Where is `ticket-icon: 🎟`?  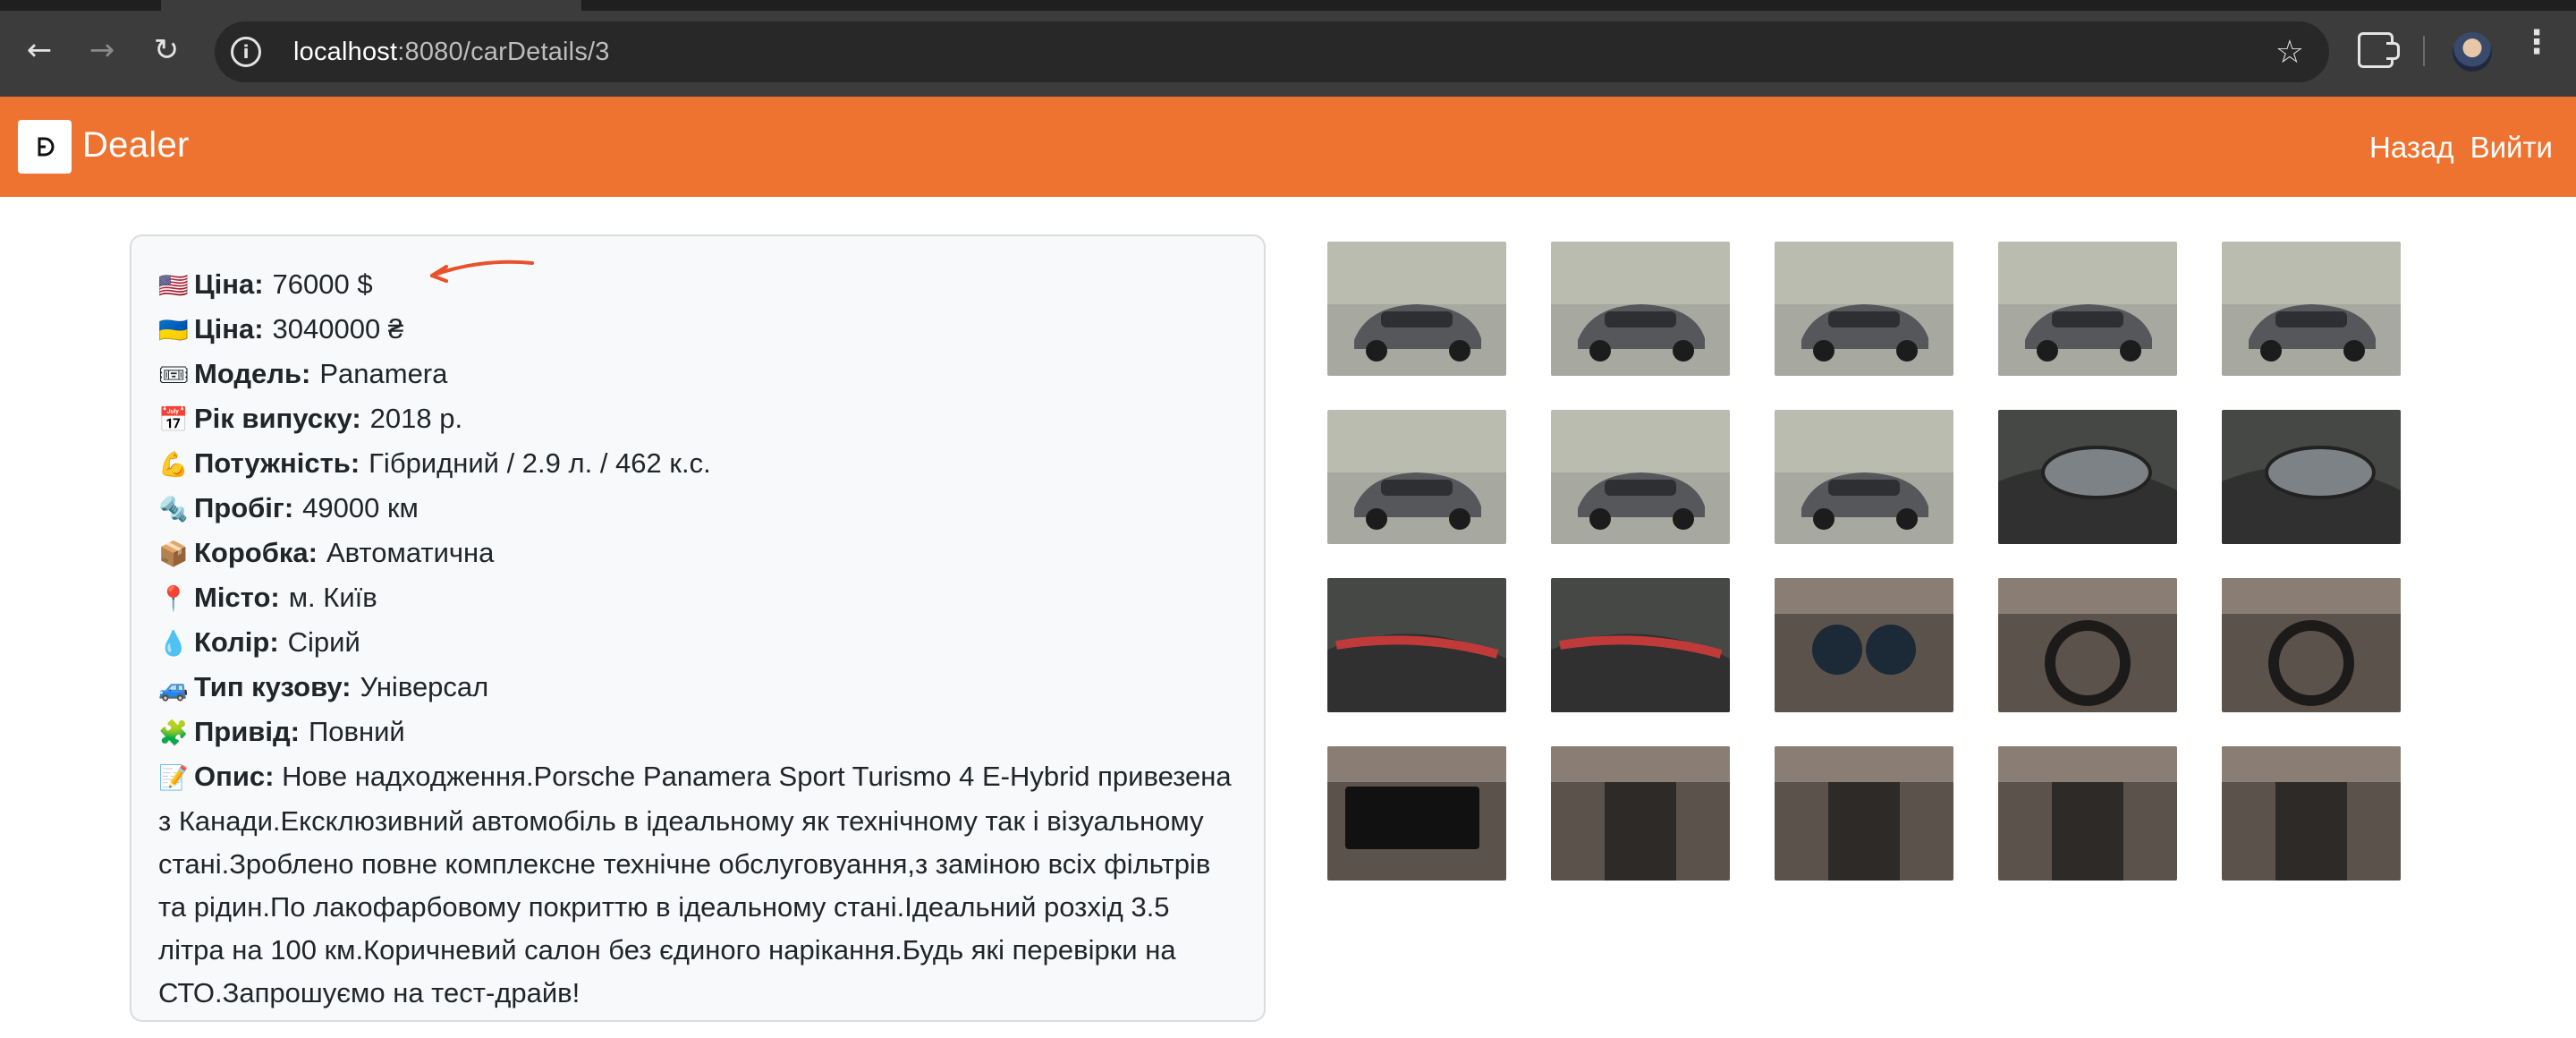 ticket-icon: 🎟 is located at coordinates (174, 375).